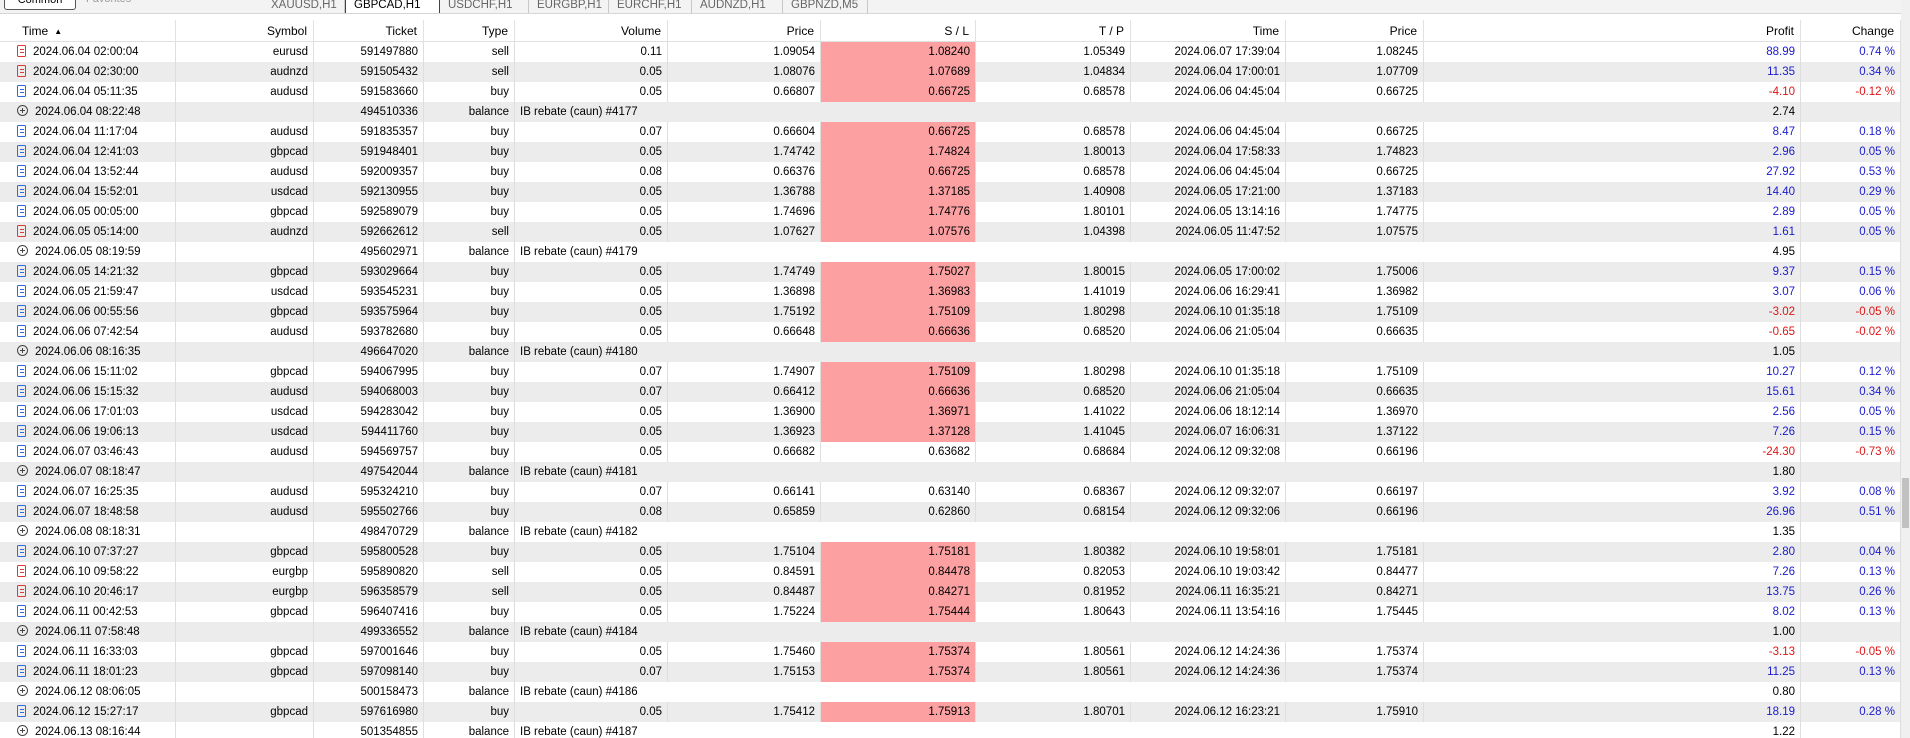 This screenshot has width=1910, height=738. Describe the element at coordinates (58, 31) in the screenshot. I see `sort-ascending-icon: ▲` at that location.